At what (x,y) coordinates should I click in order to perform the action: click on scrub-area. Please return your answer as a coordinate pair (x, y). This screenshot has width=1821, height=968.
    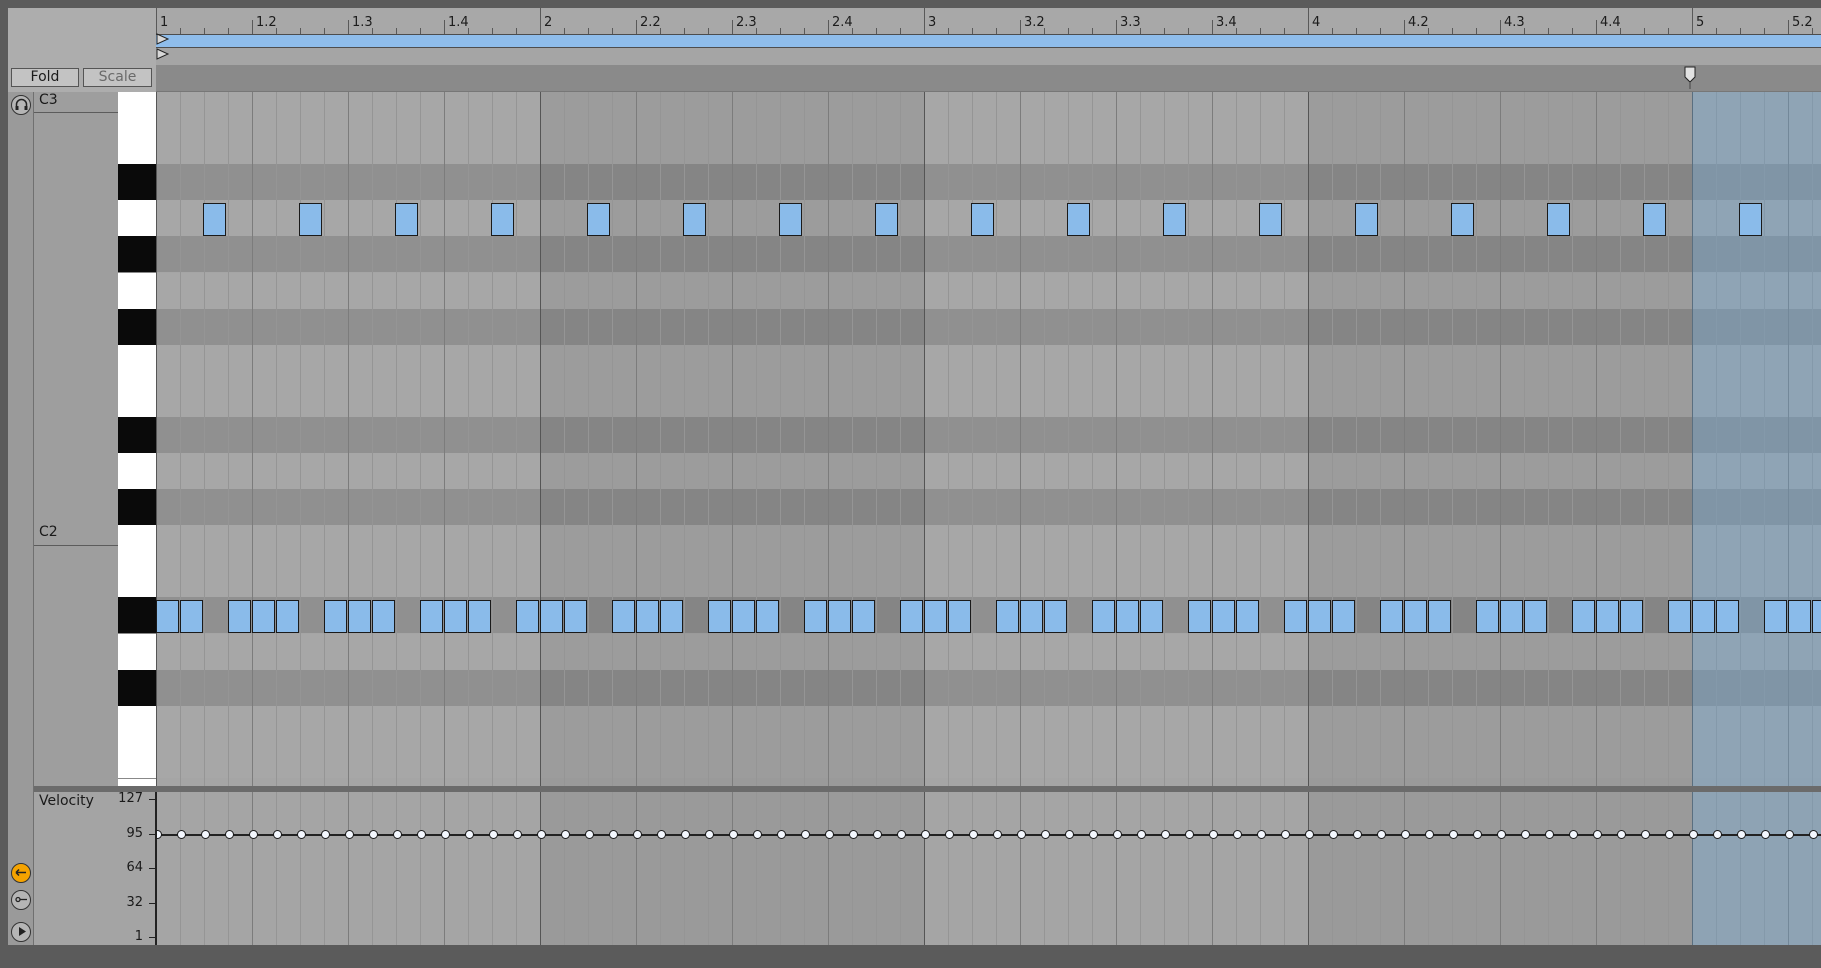
    Looking at the image, I should click on (988, 78).